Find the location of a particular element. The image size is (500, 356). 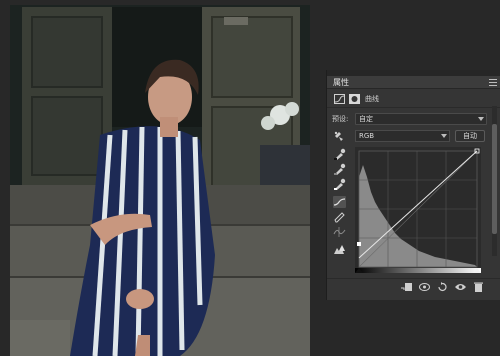

hamburger-menu-icon is located at coordinates (493, 82).